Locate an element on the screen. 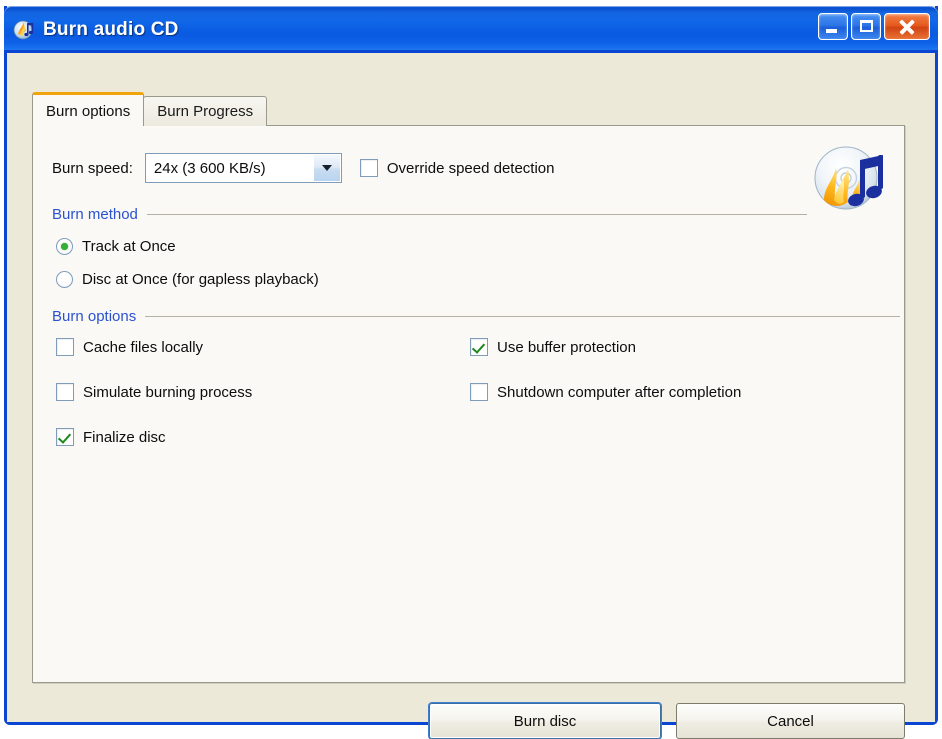 This screenshot has width=942, height=739. radio-disc-at-once-label: Disc at Once (for gapless playback) is located at coordinates (200, 279).